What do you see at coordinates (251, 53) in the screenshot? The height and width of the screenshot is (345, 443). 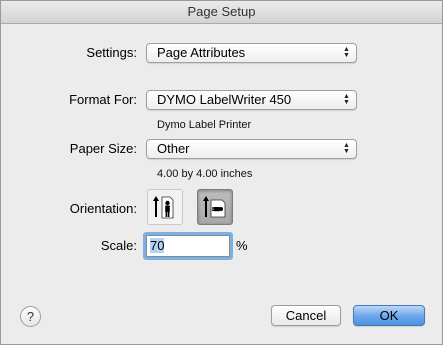 I see `settings-popup: Page Attributes ▲ ▼` at bounding box center [251, 53].